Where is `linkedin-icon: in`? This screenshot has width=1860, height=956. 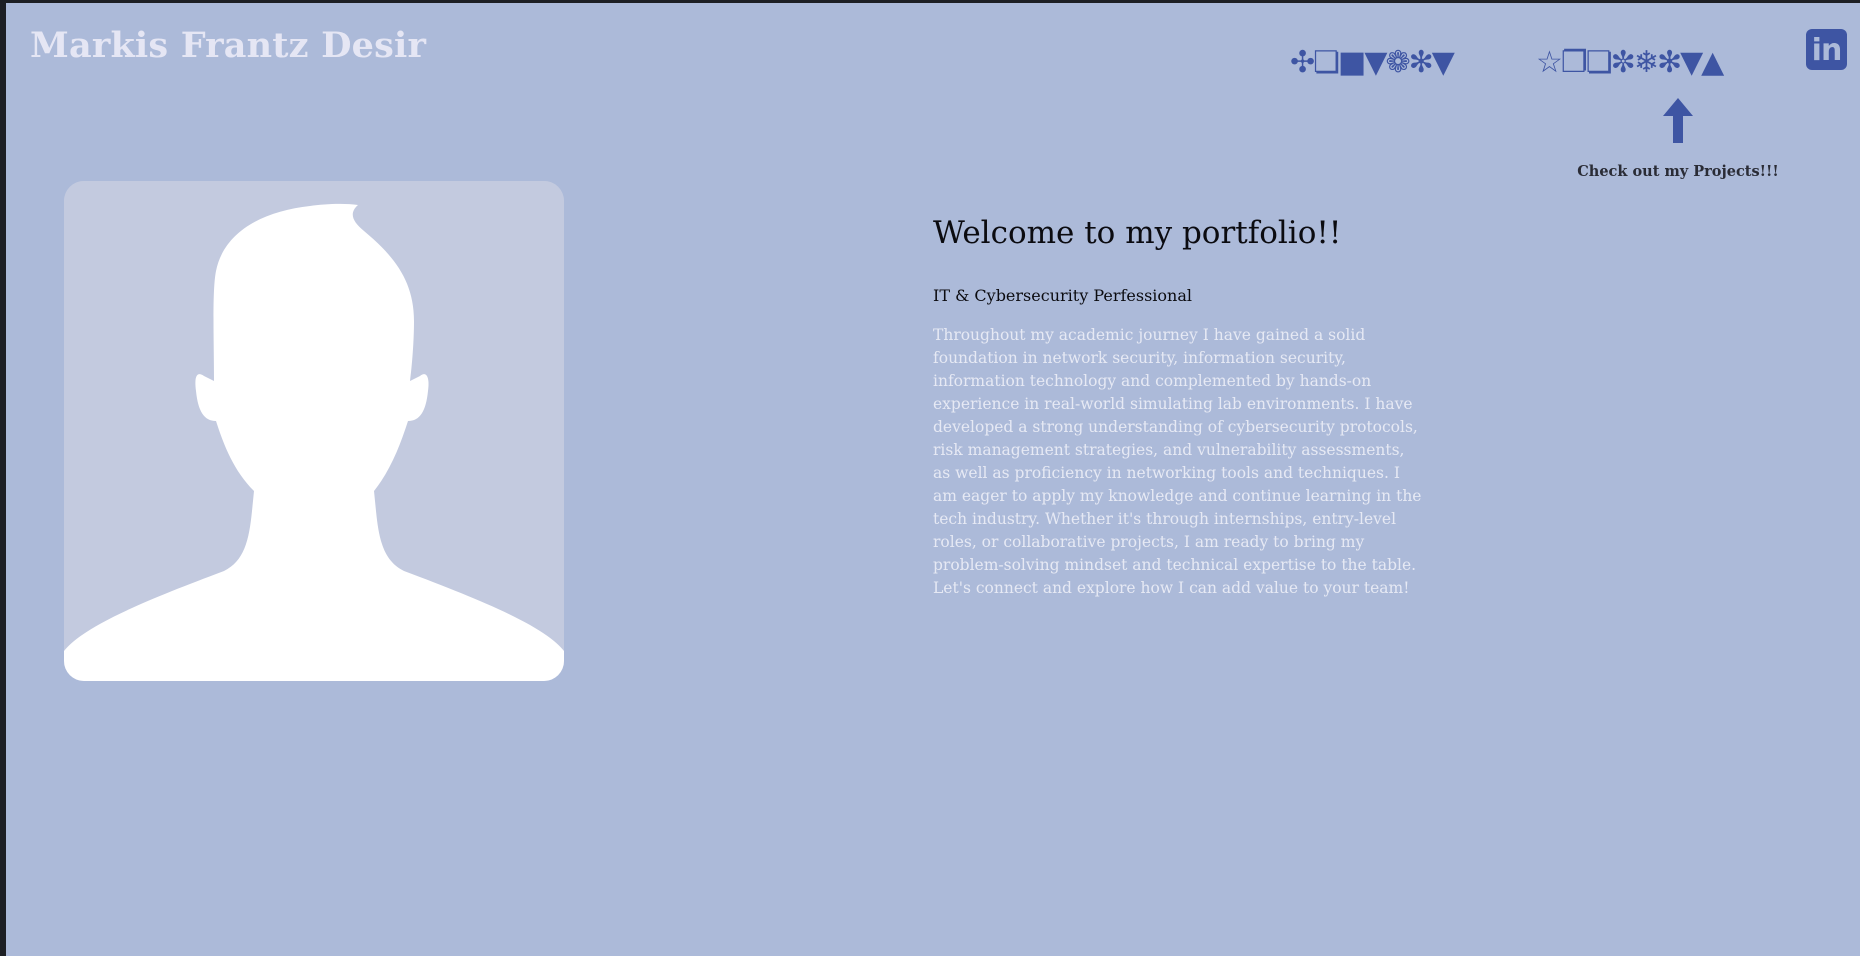 linkedin-icon: in is located at coordinates (1826, 49).